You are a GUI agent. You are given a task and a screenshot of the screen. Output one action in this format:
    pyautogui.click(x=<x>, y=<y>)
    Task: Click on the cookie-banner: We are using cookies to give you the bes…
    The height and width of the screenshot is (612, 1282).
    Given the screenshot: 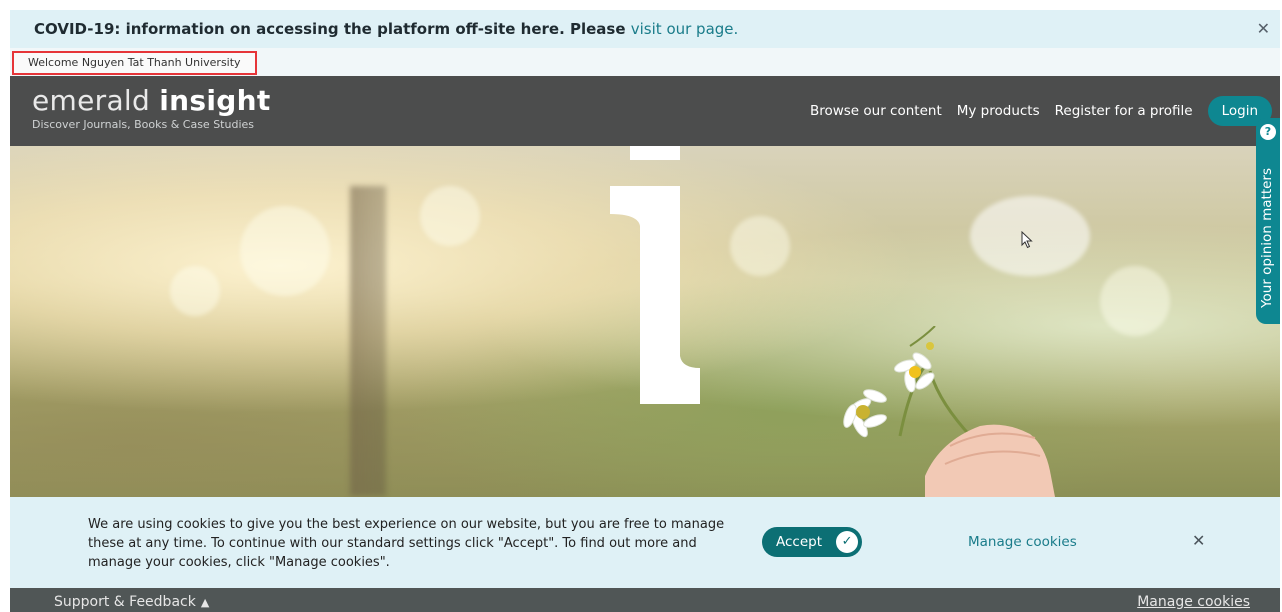 What is the action you would take?
    pyautogui.click(x=645, y=542)
    